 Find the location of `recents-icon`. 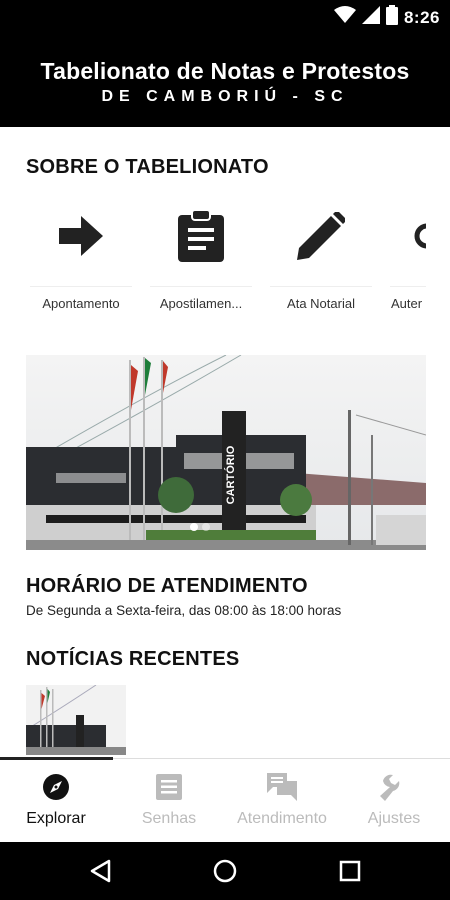

recents-icon is located at coordinates (350, 871).